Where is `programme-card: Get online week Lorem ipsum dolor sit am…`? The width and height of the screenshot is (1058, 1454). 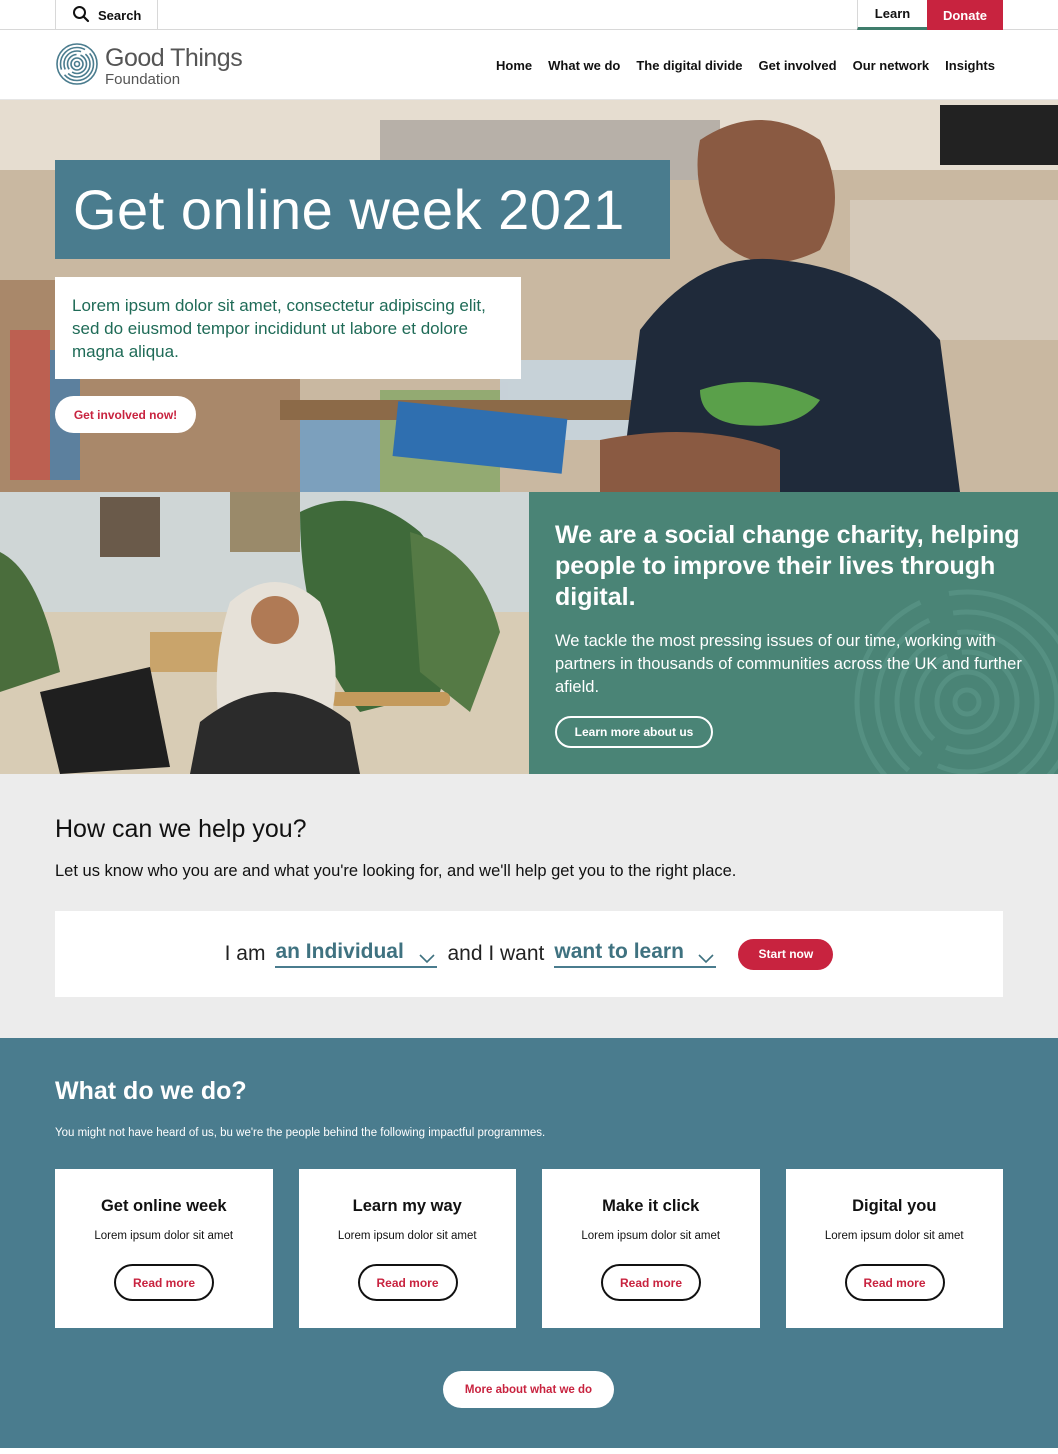
programme-card: Get online week Lorem ipsum dolor sit am… is located at coordinates (164, 1248).